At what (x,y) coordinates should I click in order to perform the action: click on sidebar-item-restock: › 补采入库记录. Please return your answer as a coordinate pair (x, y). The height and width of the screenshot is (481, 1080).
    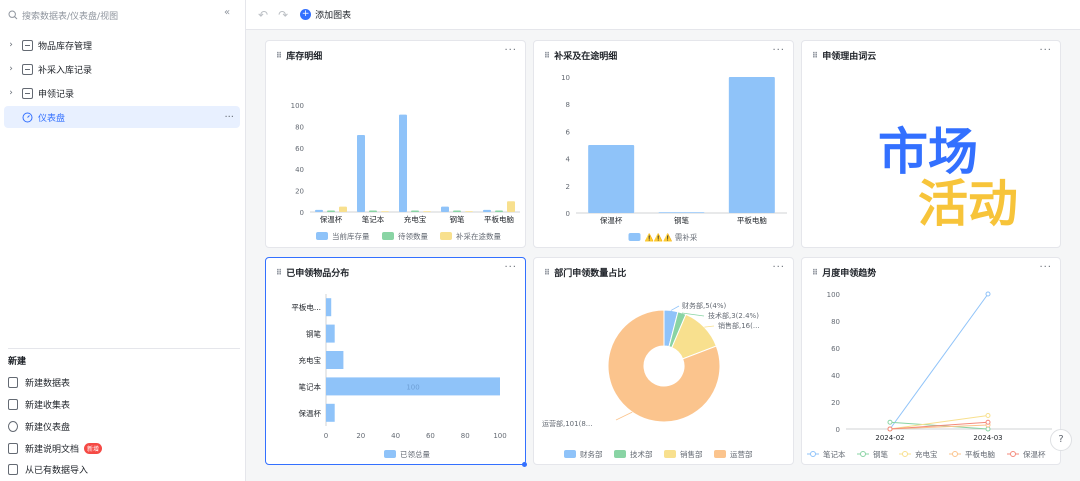
    Looking at the image, I should click on (122, 69).